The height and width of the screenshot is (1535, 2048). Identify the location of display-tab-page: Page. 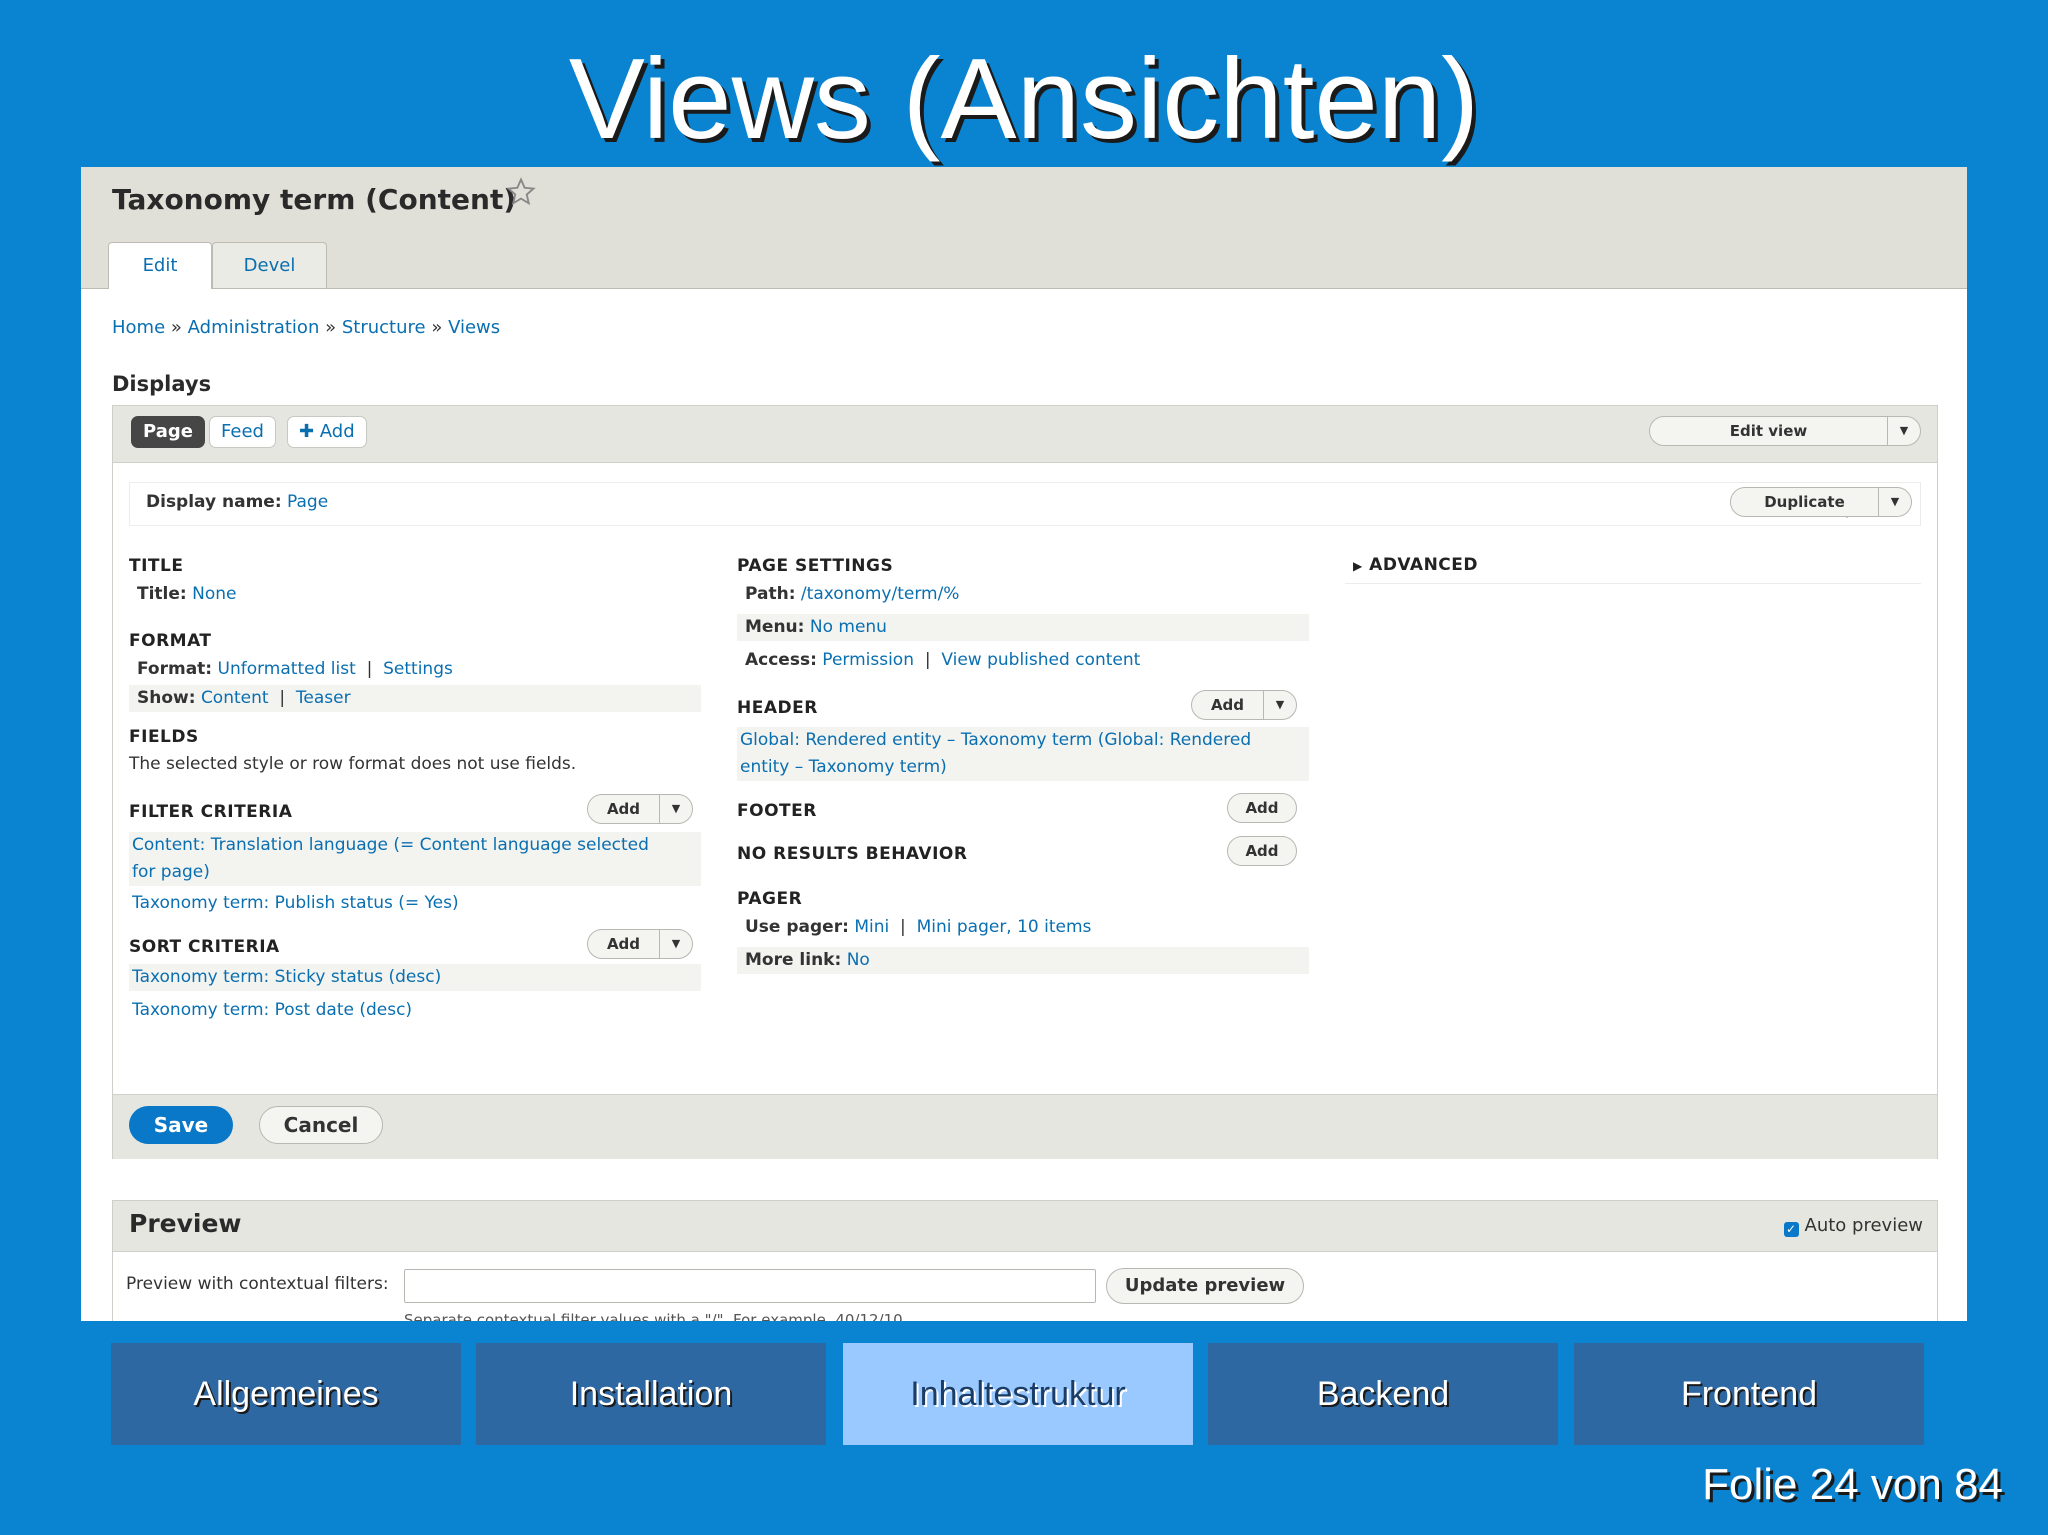
(168, 432).